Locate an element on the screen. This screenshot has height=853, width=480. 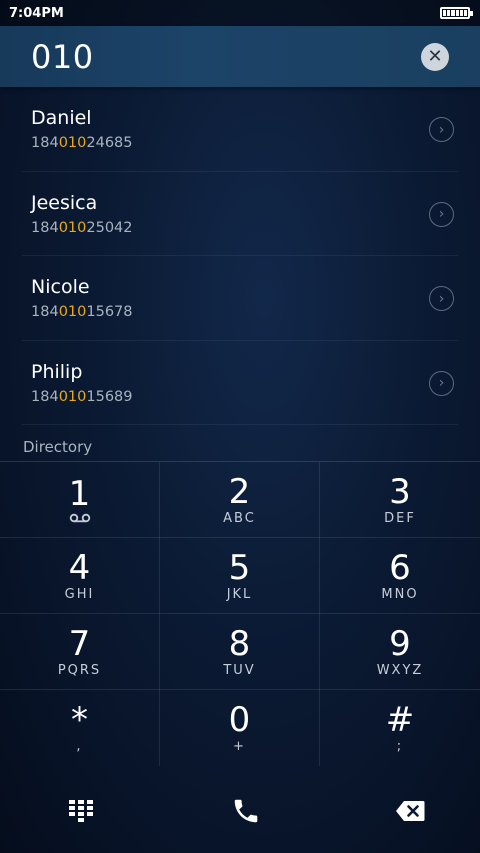
key-letters: DEF is located at coordinates (400, 518).